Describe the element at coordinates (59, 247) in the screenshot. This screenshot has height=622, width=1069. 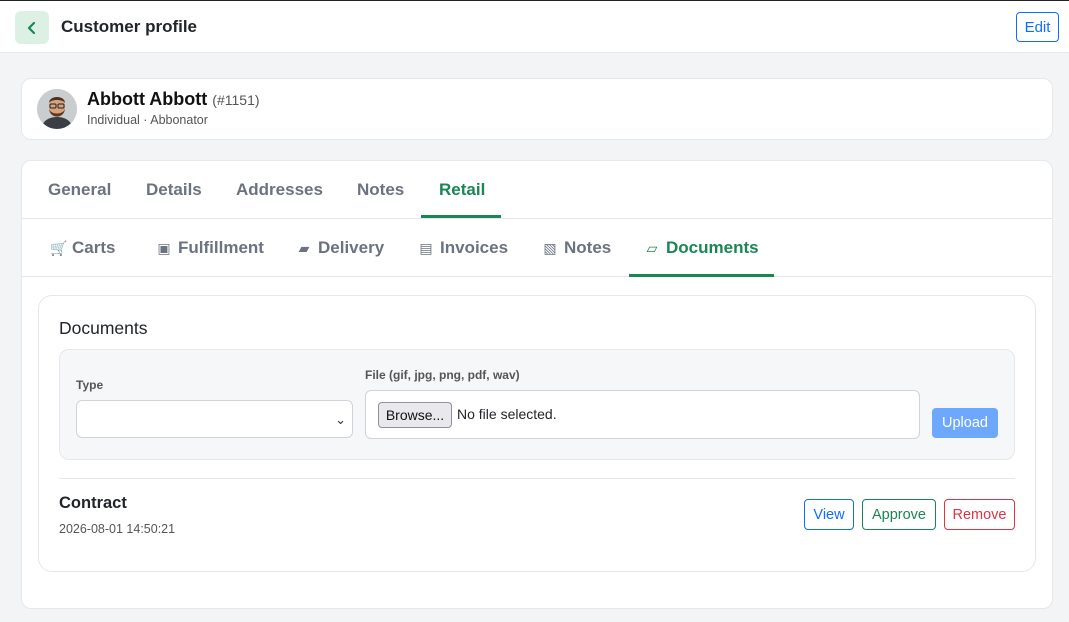
I see `cart-icon: 🛒` at that location.